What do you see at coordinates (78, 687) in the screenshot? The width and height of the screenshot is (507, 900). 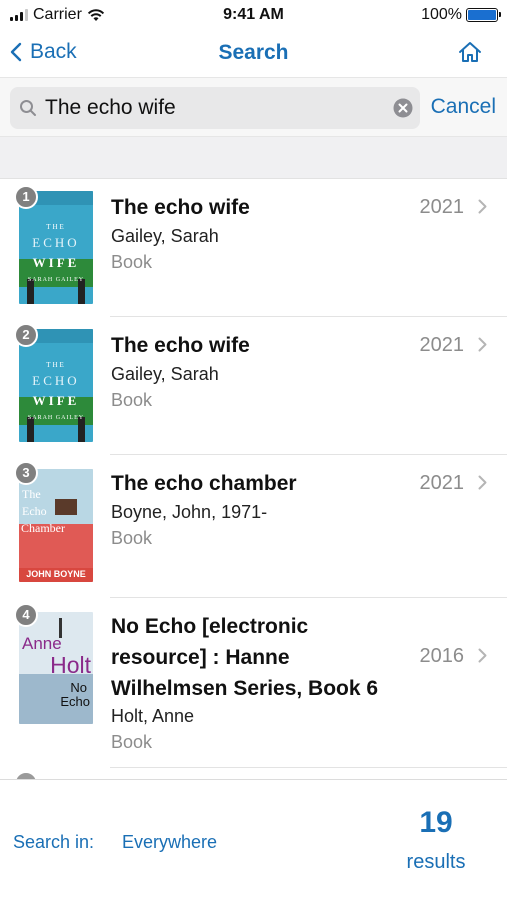 I see `cover-text: No` at bounding box center [78, 687].